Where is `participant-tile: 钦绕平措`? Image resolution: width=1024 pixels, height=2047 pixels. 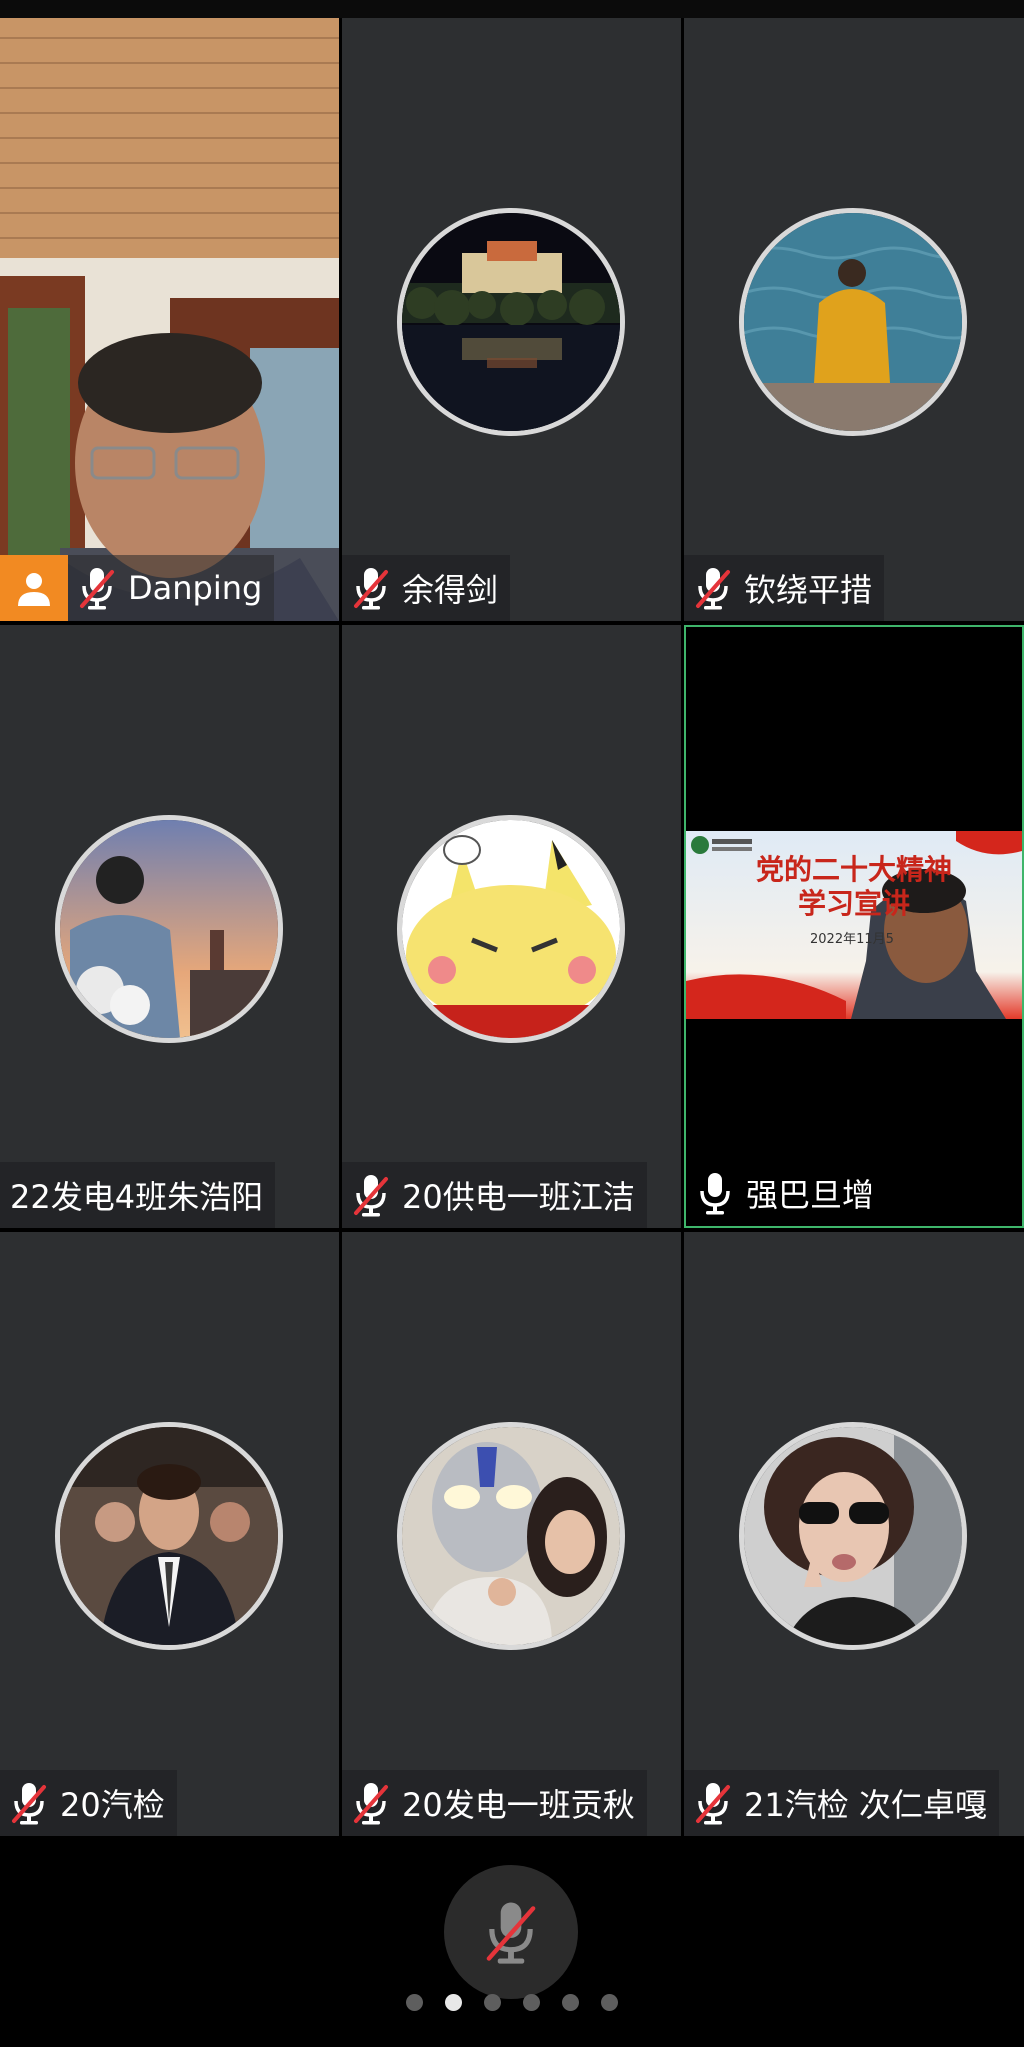 participant-tile: 钦绕平措 is located at coordinates (854, 319).